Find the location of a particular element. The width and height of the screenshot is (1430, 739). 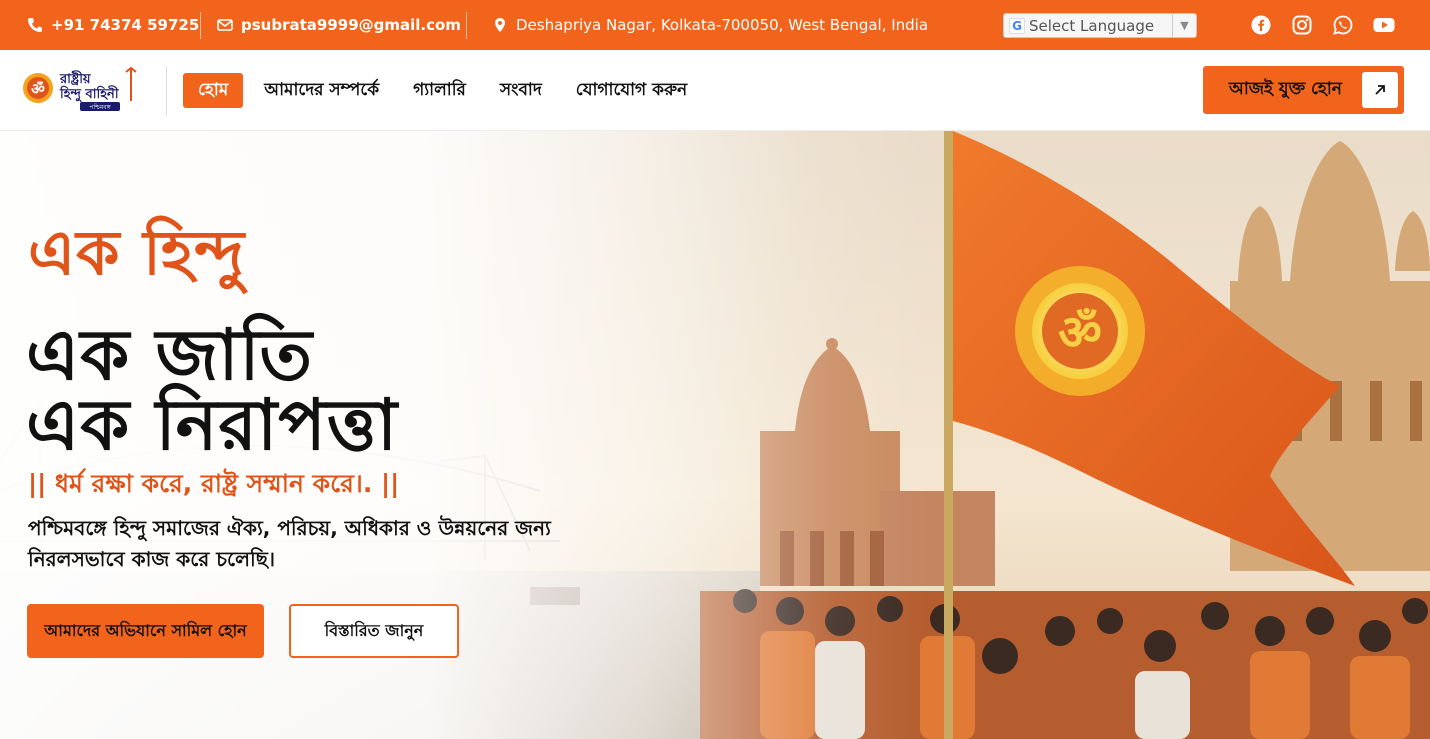

nav-item-news: সংবাদ is located at coordinates (521, 90).